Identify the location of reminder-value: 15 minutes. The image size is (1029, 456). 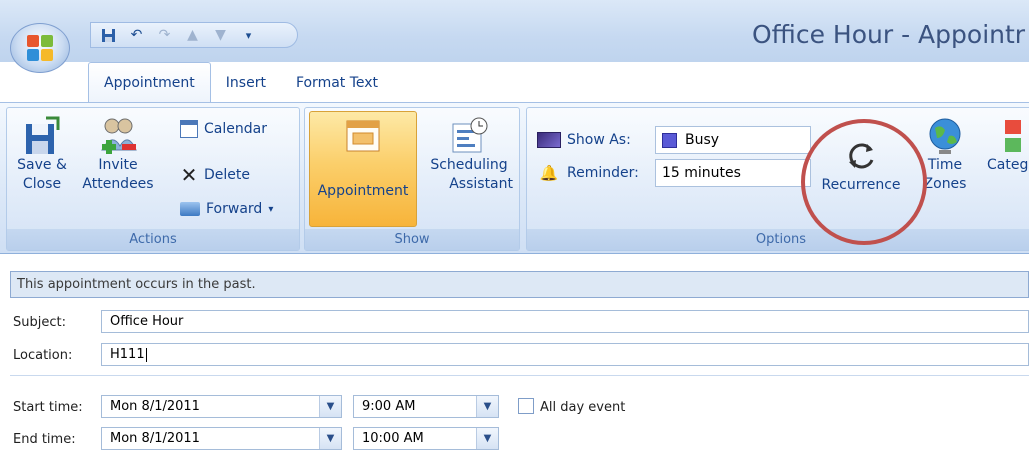
(701, 173).